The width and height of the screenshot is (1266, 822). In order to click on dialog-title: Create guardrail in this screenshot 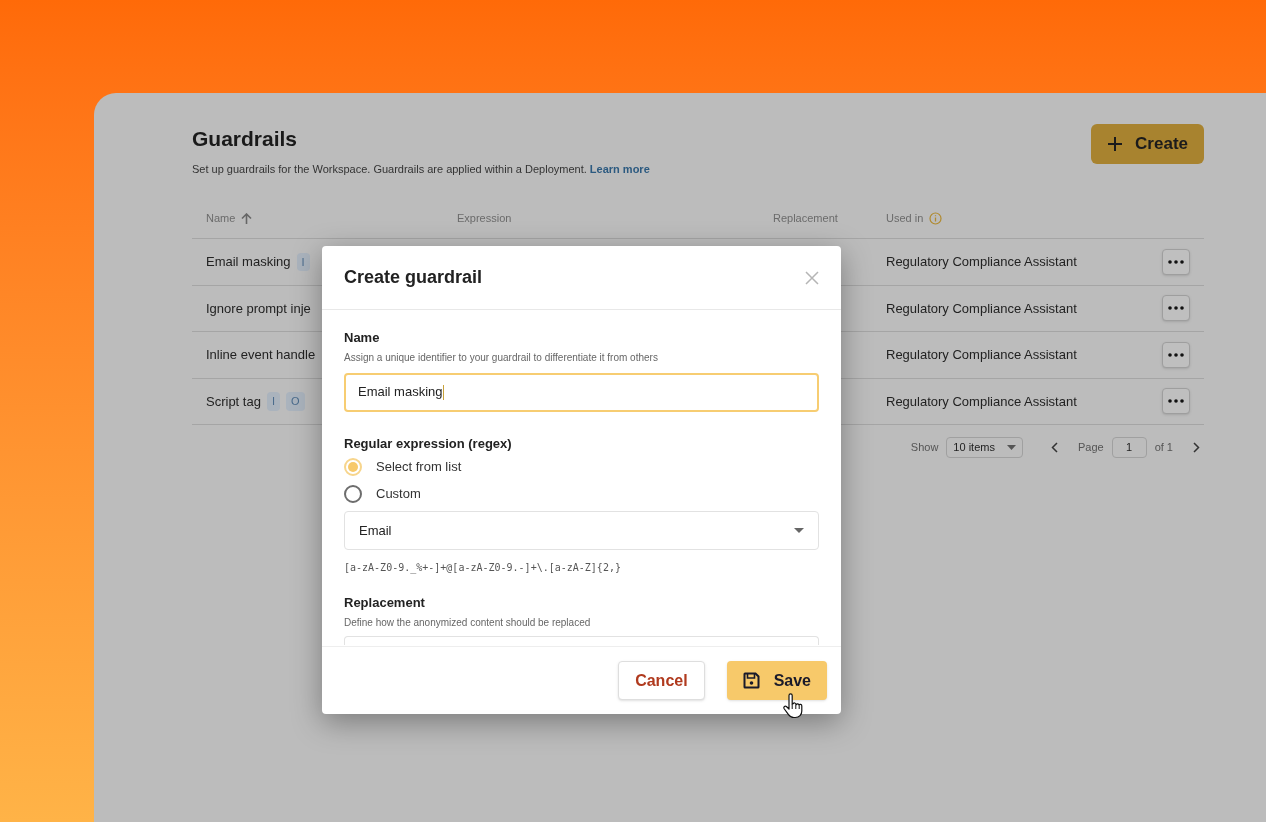, I will do `click(413, 277)`.